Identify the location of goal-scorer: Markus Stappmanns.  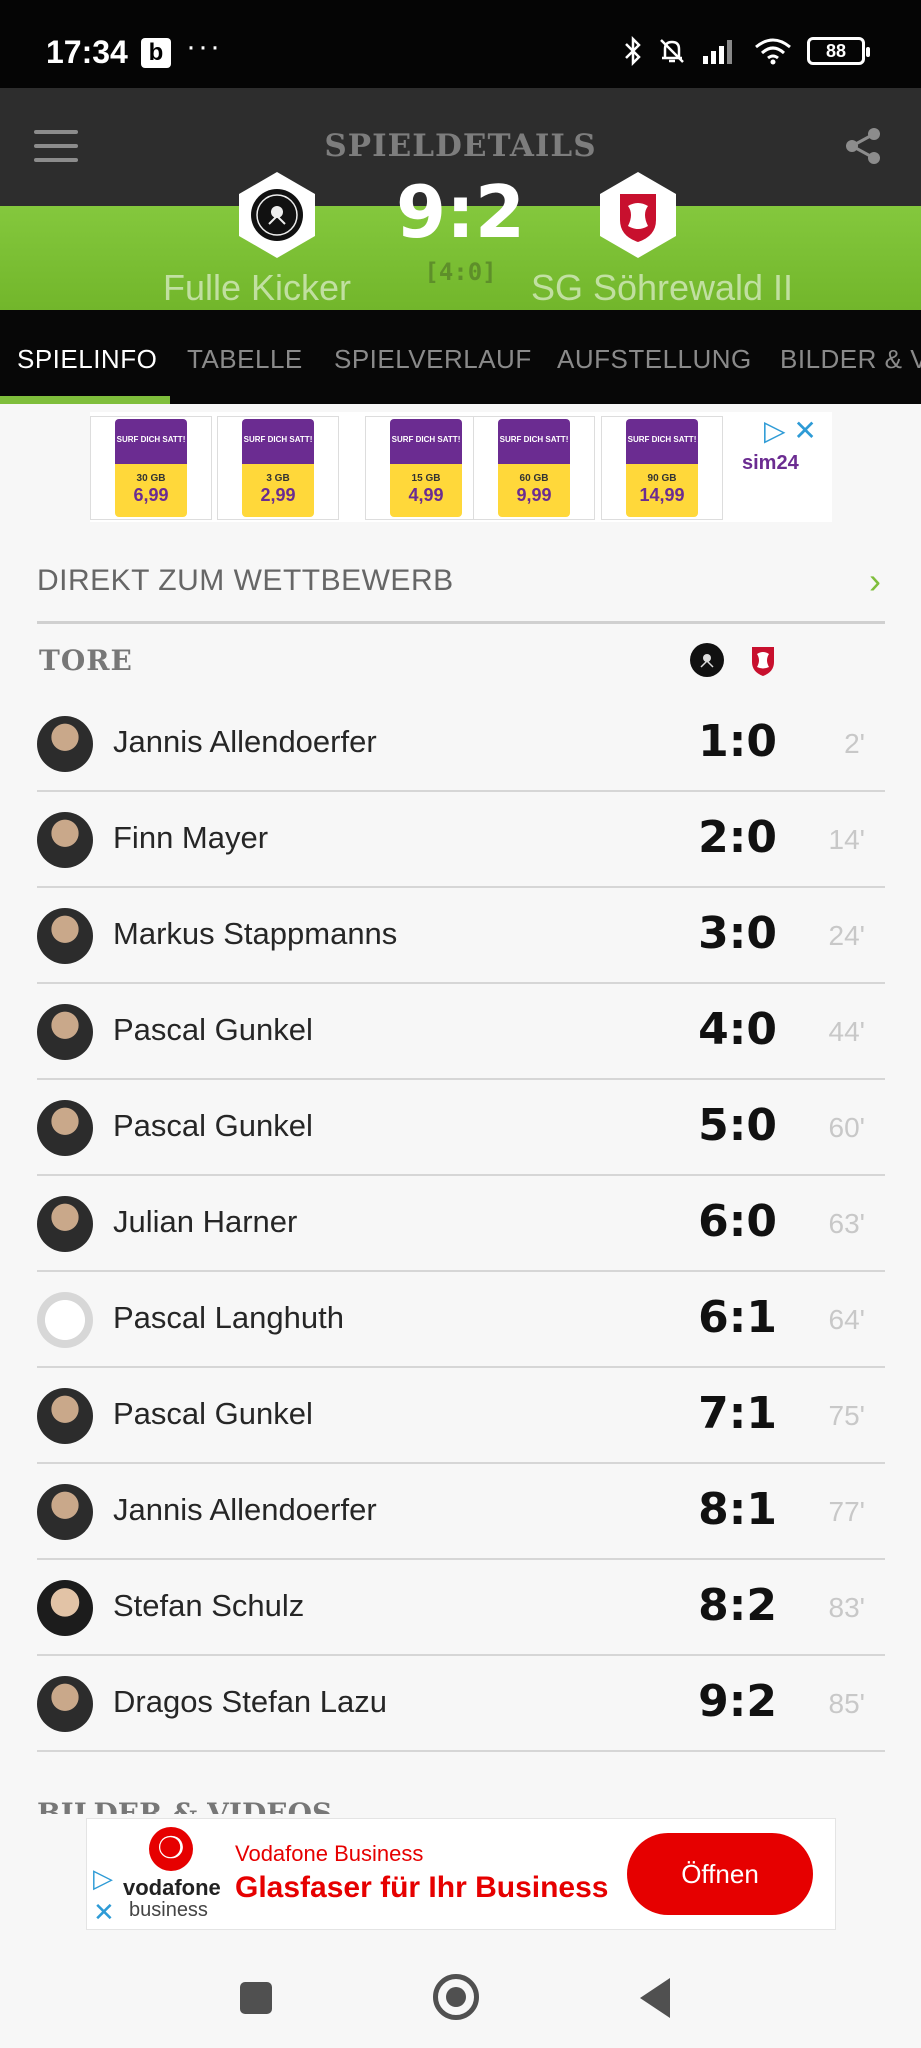
(255, 934).